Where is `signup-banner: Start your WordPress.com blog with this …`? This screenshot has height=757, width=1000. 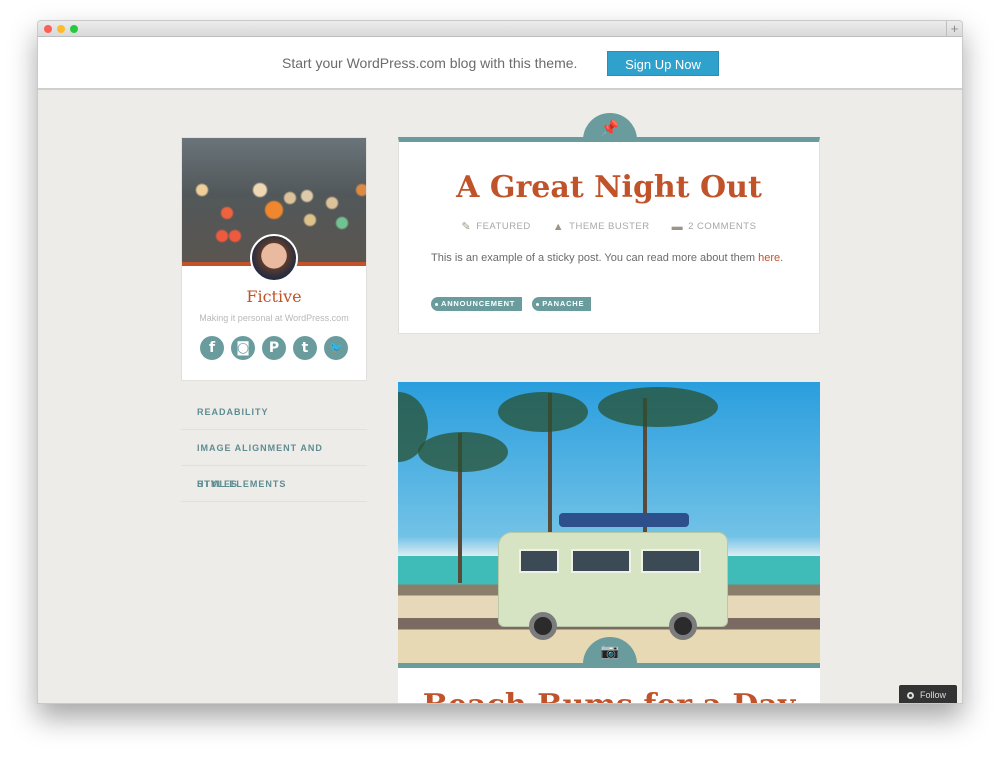
signup-banner: Start your WordPress.com blog with this … is located at coordinates (500, 63).